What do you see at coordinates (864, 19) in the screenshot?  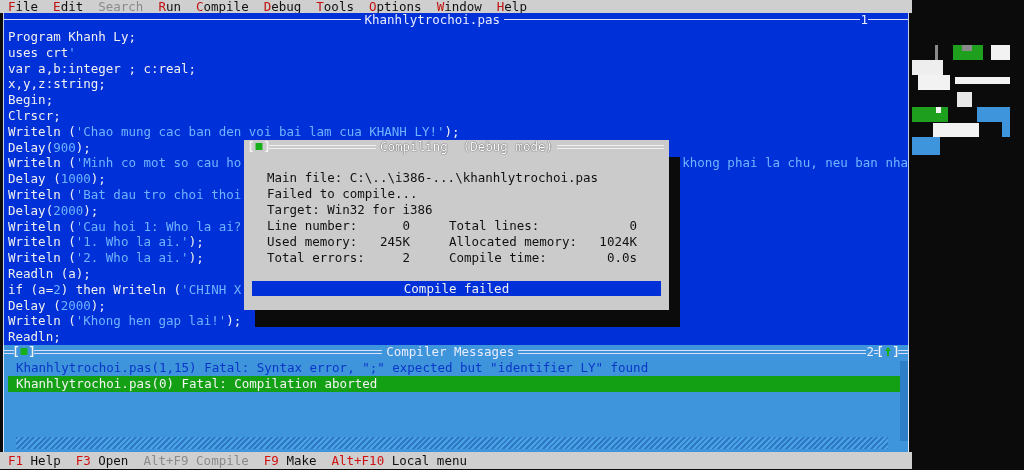 I see `window-number: 1` at bounding box center [864, 19].